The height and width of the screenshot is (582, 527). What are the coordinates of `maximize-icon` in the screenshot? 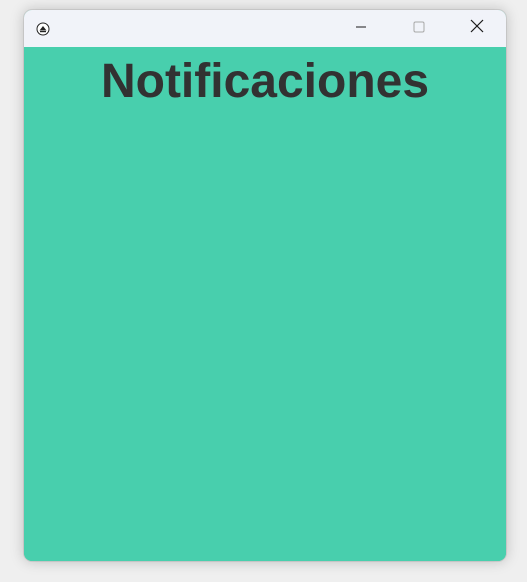 It's located at (419, 29).